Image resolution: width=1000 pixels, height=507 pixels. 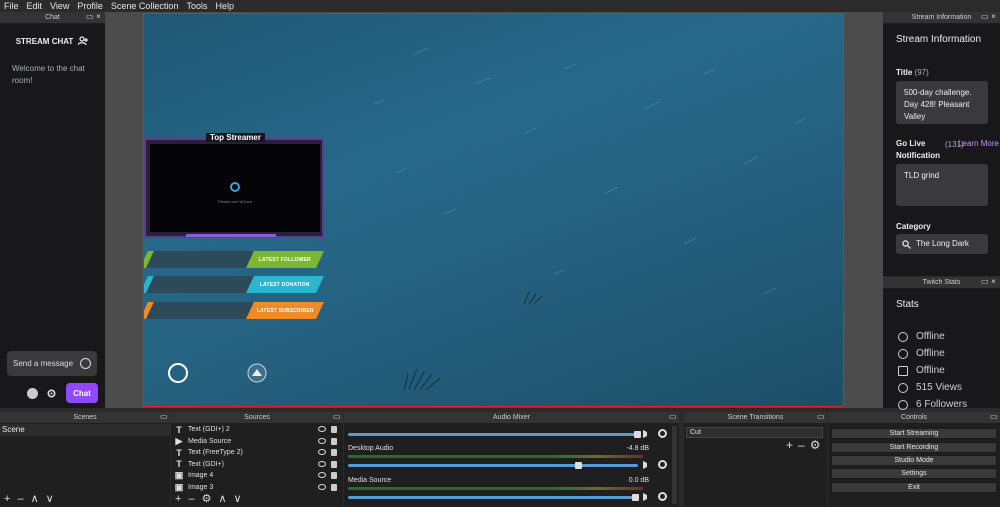 I want to click on start-streaming-button: Start Streaming, so click(x=914, y=433).